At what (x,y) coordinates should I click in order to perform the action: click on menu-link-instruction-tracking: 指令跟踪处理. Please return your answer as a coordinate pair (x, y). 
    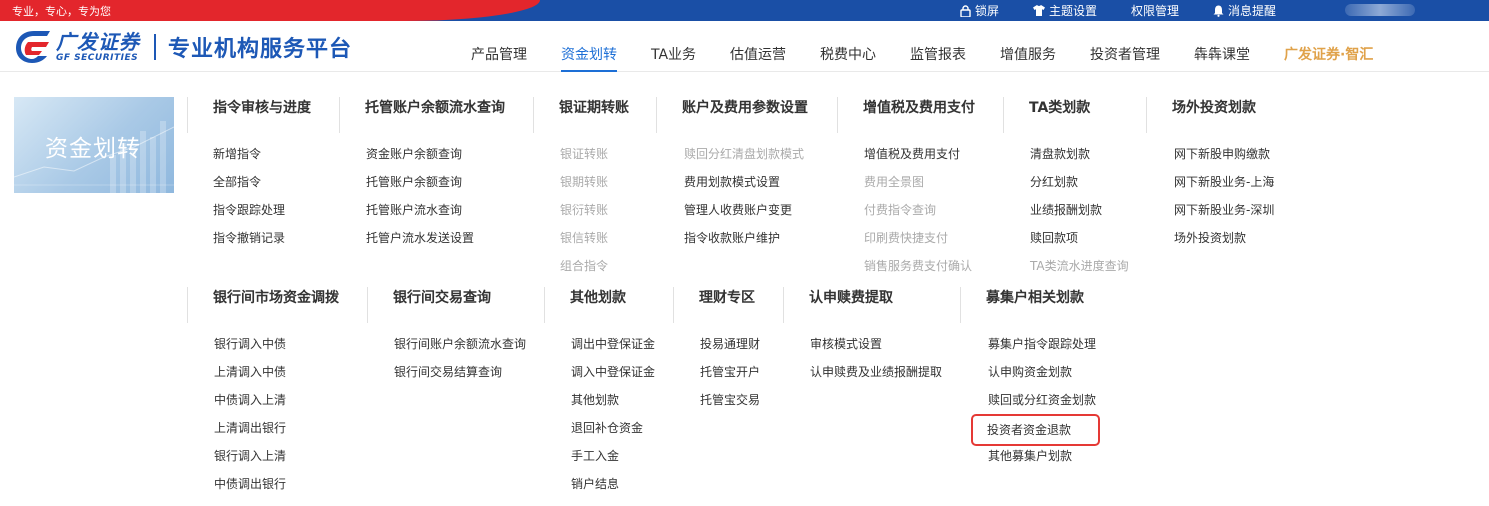
    Looking at the image, I should click on (262, 215).